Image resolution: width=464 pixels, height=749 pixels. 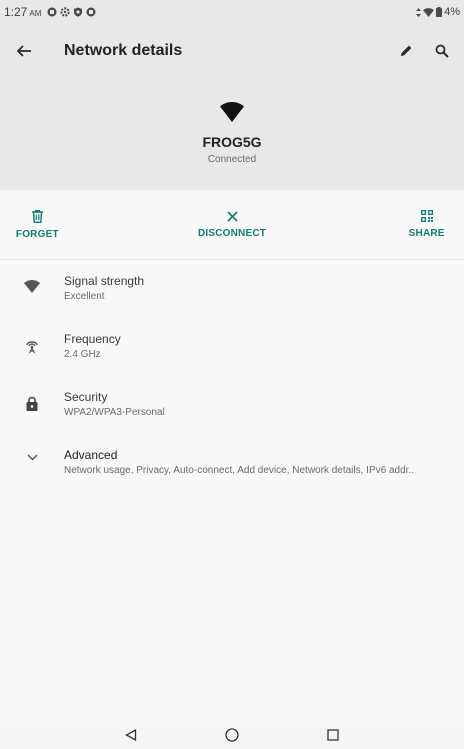 What do you see at coordinates (37, 234) in the screenshot?
I see `forget-label: FORGET` at bounding box center [37, 234].